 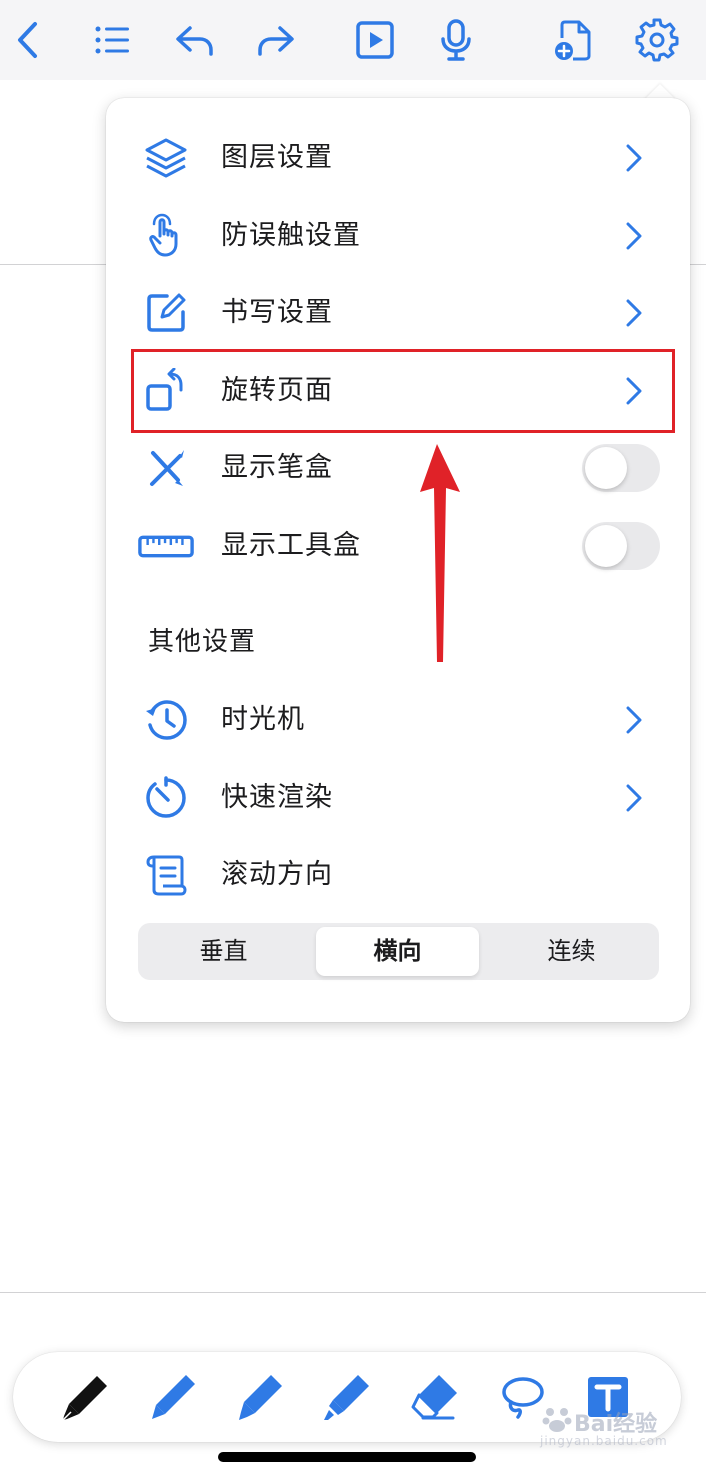 What do you see at coordinates (353, 1292) in the screenshot?
I see `page-divider` at bounding box center [353, 1292].